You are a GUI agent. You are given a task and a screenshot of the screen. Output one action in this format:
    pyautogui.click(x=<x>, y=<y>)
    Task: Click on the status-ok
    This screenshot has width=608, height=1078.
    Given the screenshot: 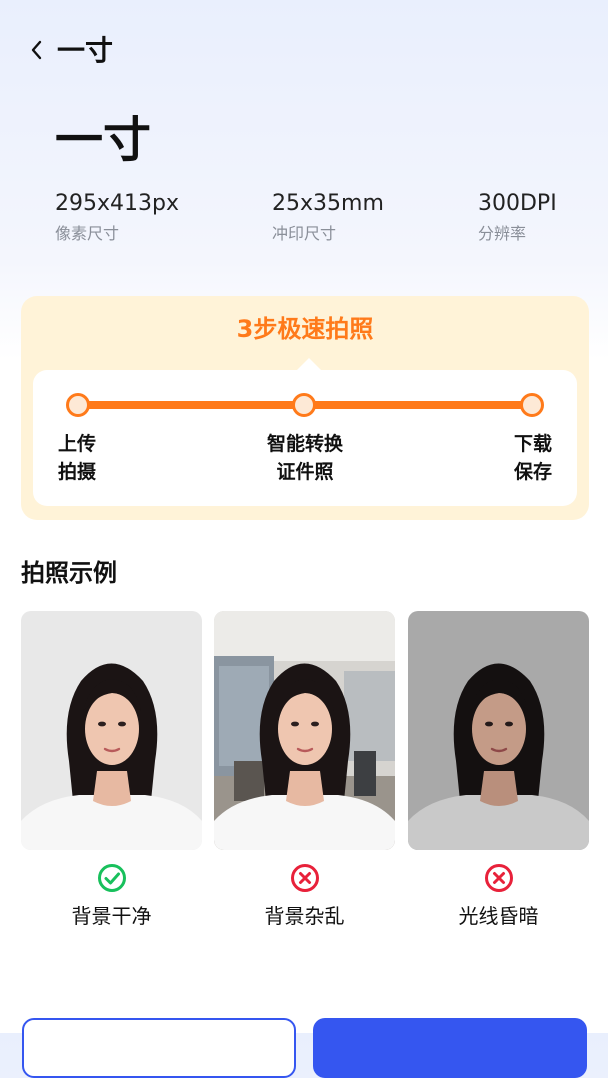 What is the action you would take?
    pyautogui.click(x=111, y=878)
    